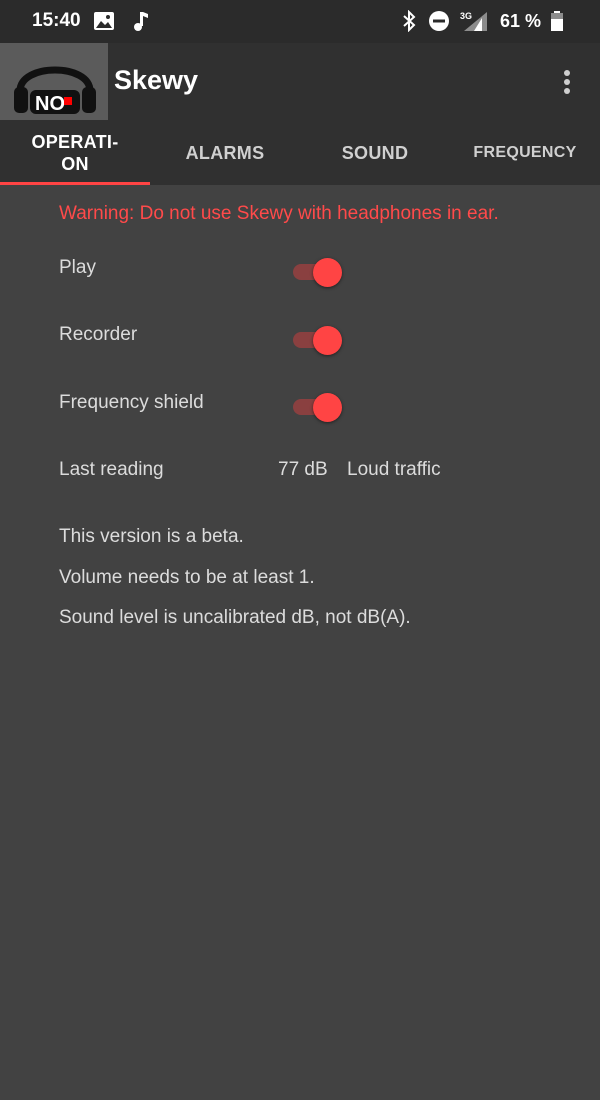 The height and width of the screenshot is (1100, 600). I want to click on note-volume: Volume needs to be at least 1., so click(187, 577).